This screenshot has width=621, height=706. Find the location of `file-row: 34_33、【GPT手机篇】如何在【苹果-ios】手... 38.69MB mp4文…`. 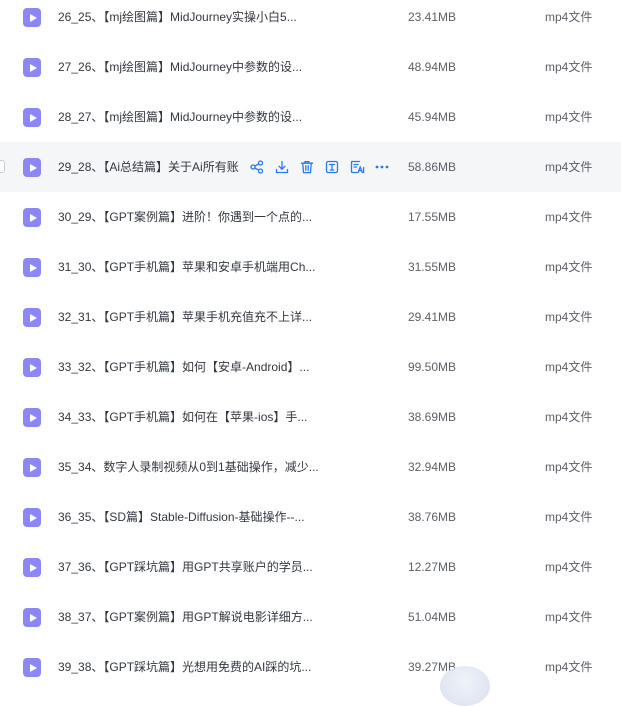

file-row: 34_33、【GPT手机篇】如何在【苹果-ios】手... 38.69MB mp4文… is located at coordinates (310, 417).